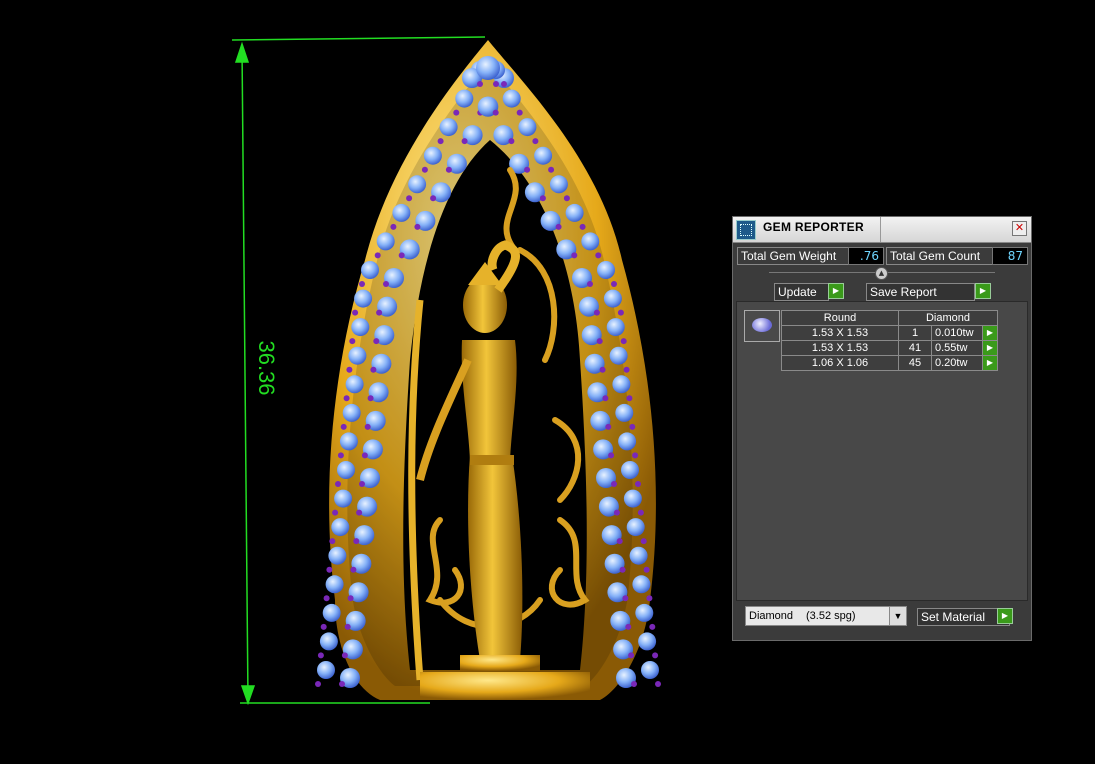  What do you see at coordinates (505, 686) in the screenshot?
I see `pendant-base` at bounding box center [505, 686].